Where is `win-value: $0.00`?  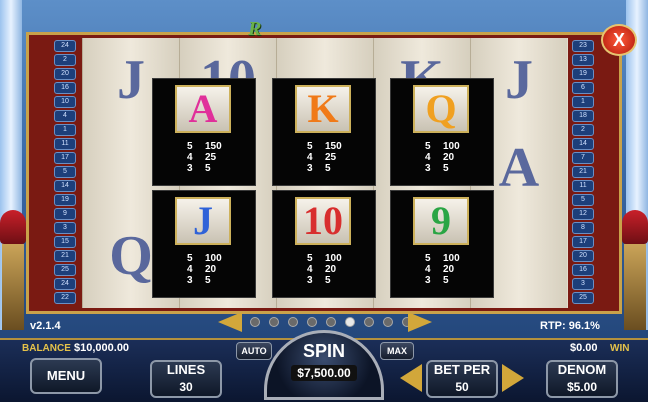
win-value: $0.00 is located at coordinates (584, 348).